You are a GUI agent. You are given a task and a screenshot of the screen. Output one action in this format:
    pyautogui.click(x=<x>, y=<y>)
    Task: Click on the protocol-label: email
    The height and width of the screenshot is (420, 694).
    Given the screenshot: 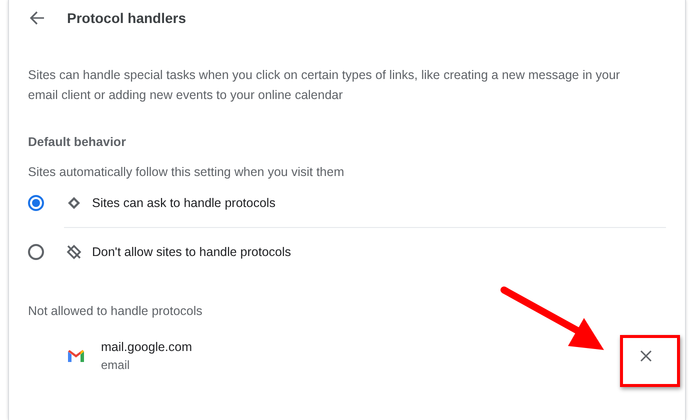 What is the action you would take?
    pyautogui.click(x=116, y=365)
    